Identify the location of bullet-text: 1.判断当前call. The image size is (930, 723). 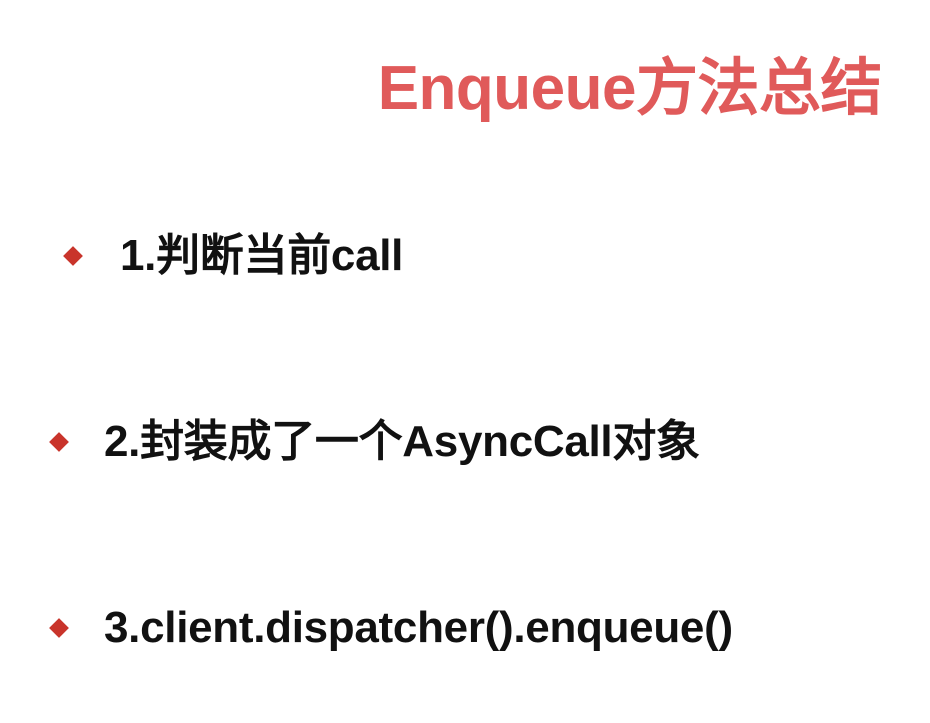
(262, 255).